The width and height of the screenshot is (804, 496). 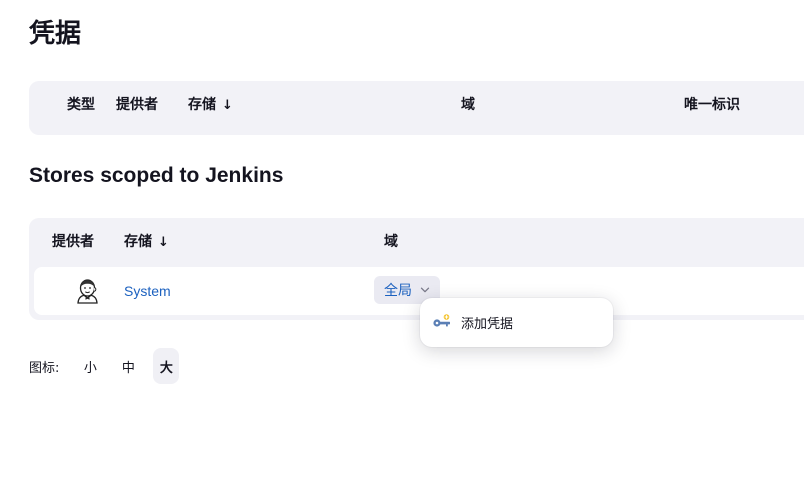 What do you see at coordinates (81, 105) in the screenshot?
I see `column-header-type: 类型` at bounding box center [81, 105].